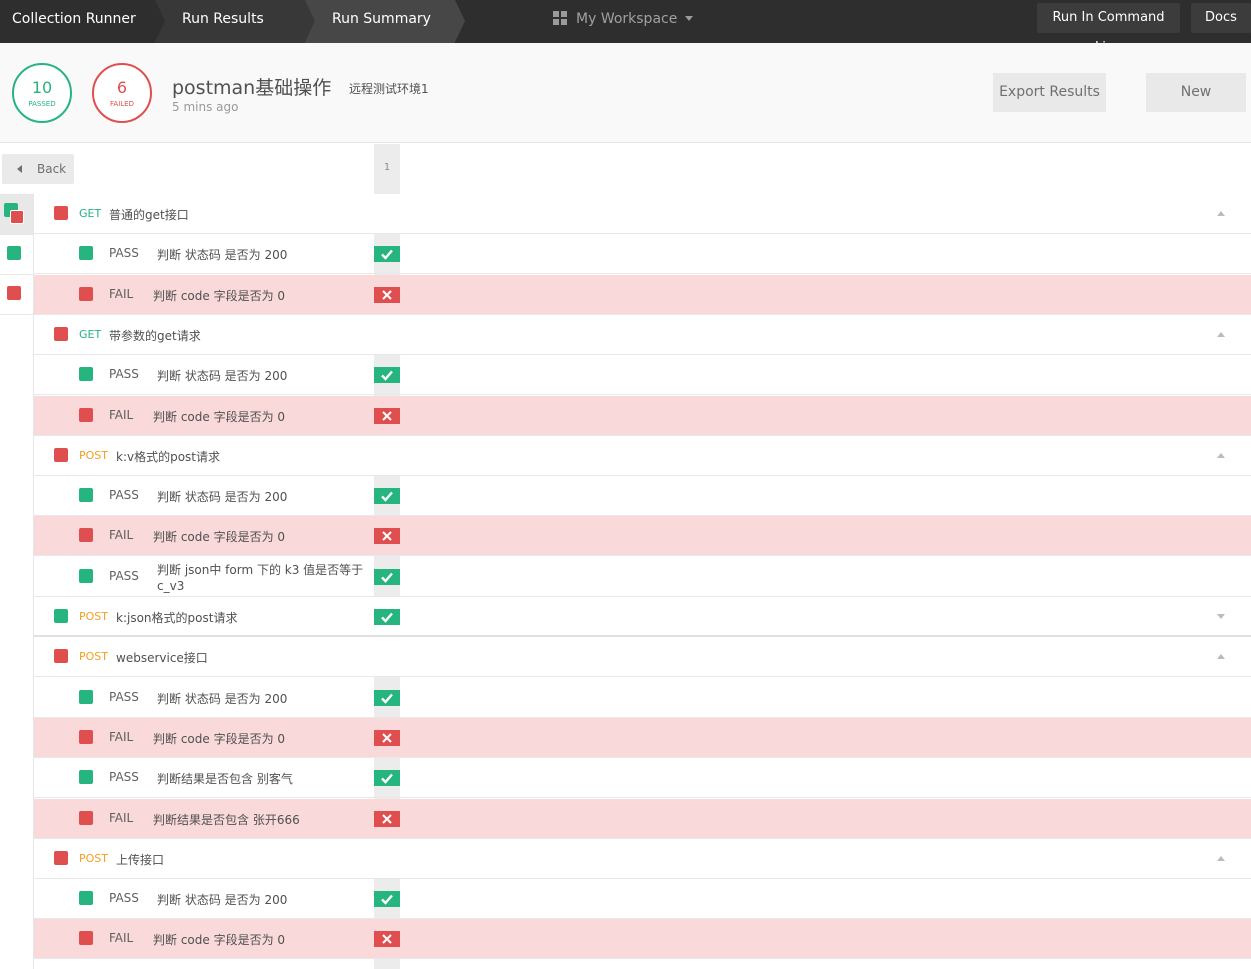 The height and width of the screenshot is (969, 1251). Describe the element at coordinates (1108, 29) in the screenshot. I see `run-in-command-line-button: Run In Command Line` at that location.